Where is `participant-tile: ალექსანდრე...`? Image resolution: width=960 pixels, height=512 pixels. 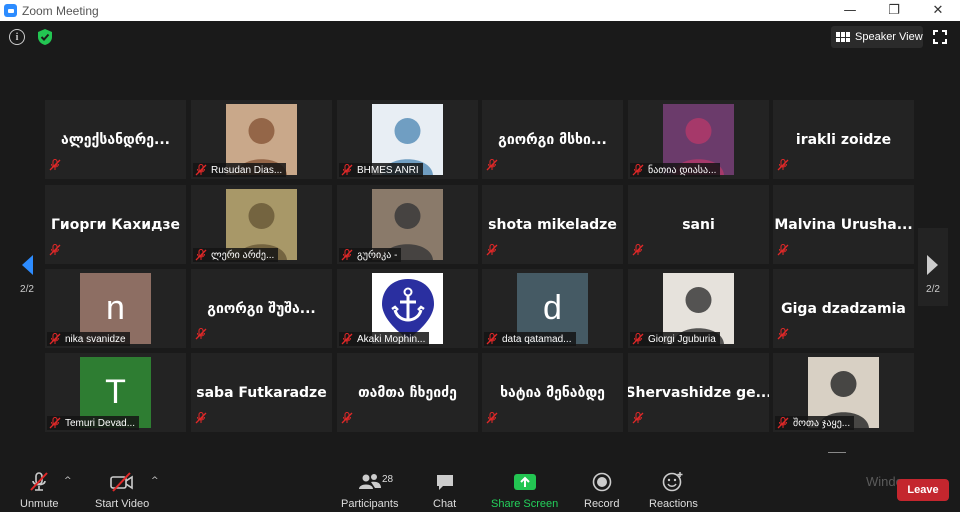
participant-tile: ალექსანდრე... is located at coordinates (115, 139).